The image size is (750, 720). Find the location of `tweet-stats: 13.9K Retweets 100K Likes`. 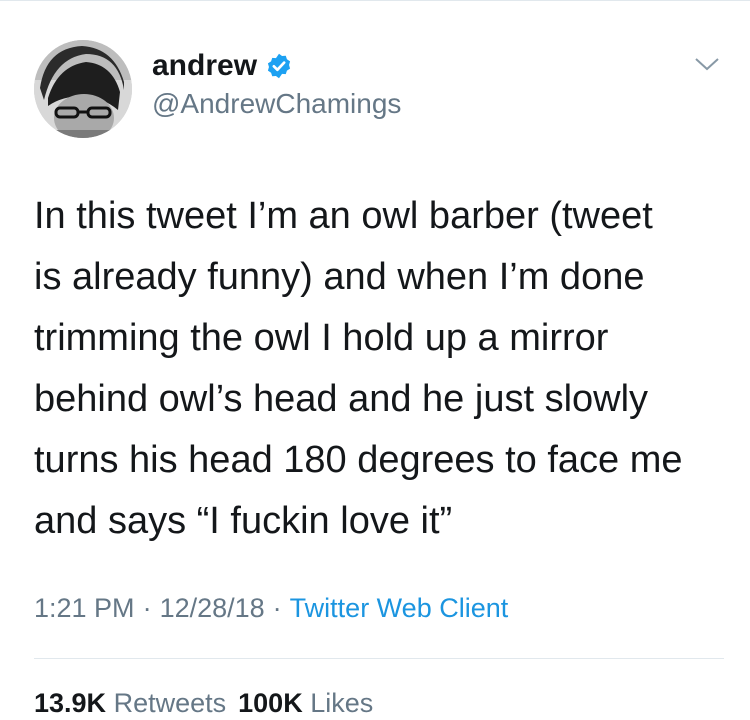

tweet-stats: 13.9K Retweets 100K Likes is located at coordinates (203, 703).